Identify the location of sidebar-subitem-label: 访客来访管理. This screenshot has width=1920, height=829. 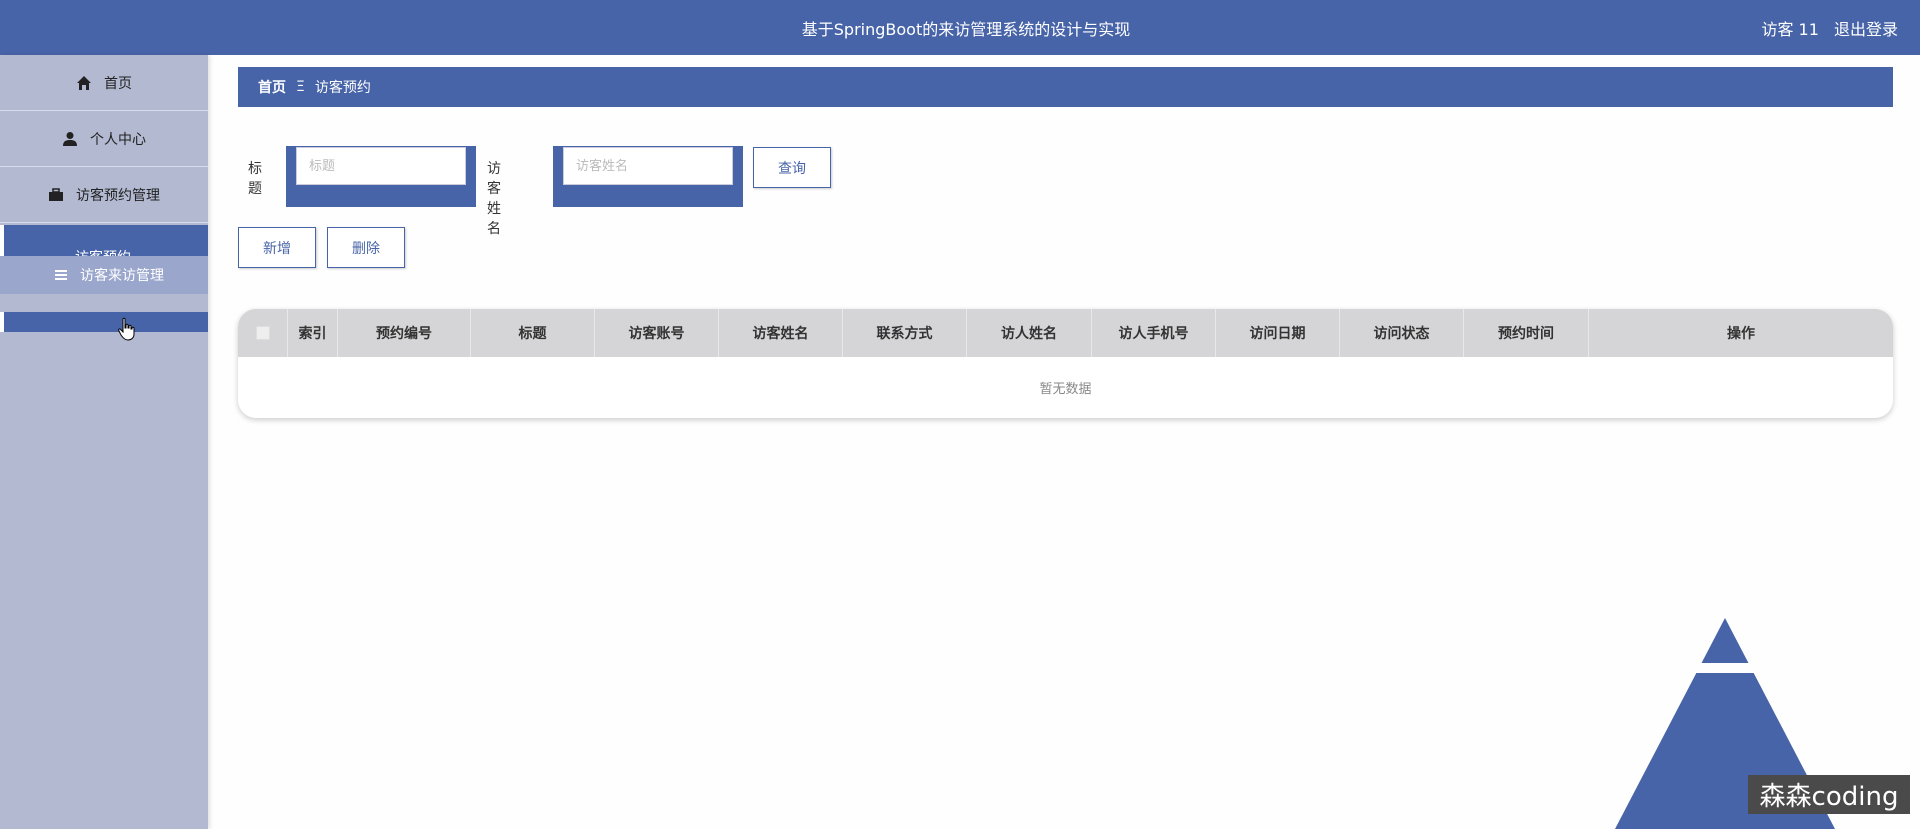
(122, 276).